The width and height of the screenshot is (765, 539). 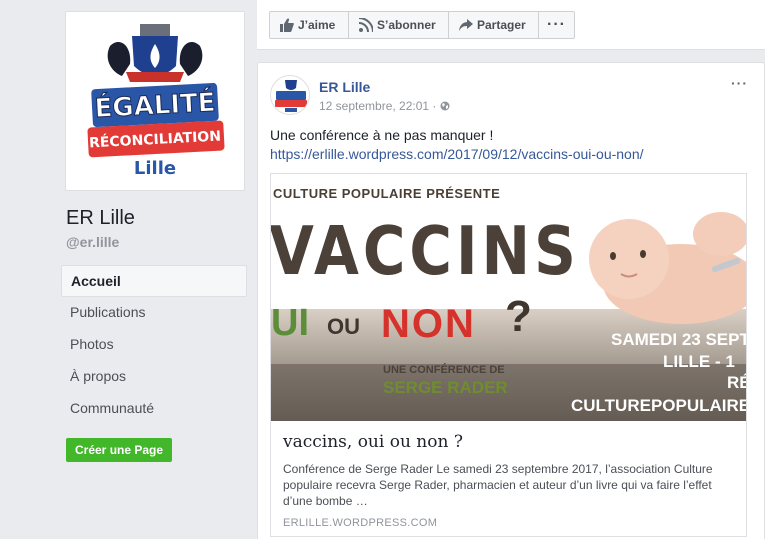 What do you see at coordinates (425, 251) in the screenshot?
I see `image-text-vaccins: VACCINS` at bounding box center [425, 251].